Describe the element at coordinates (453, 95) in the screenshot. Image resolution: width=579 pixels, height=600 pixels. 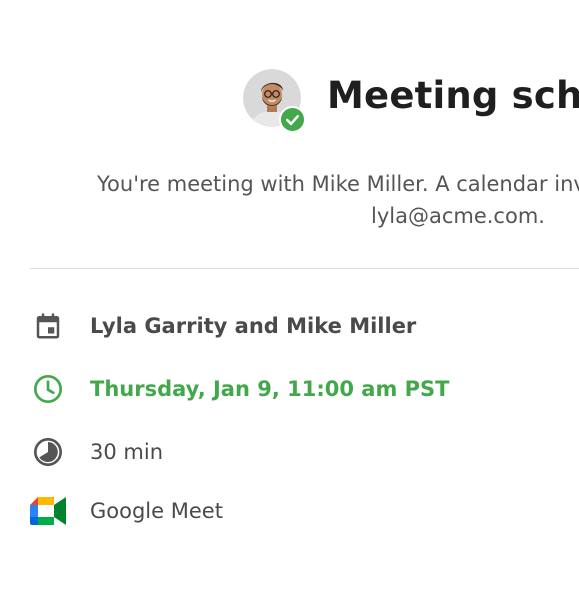
I see `page-title: Meeting scheduled` at that location.